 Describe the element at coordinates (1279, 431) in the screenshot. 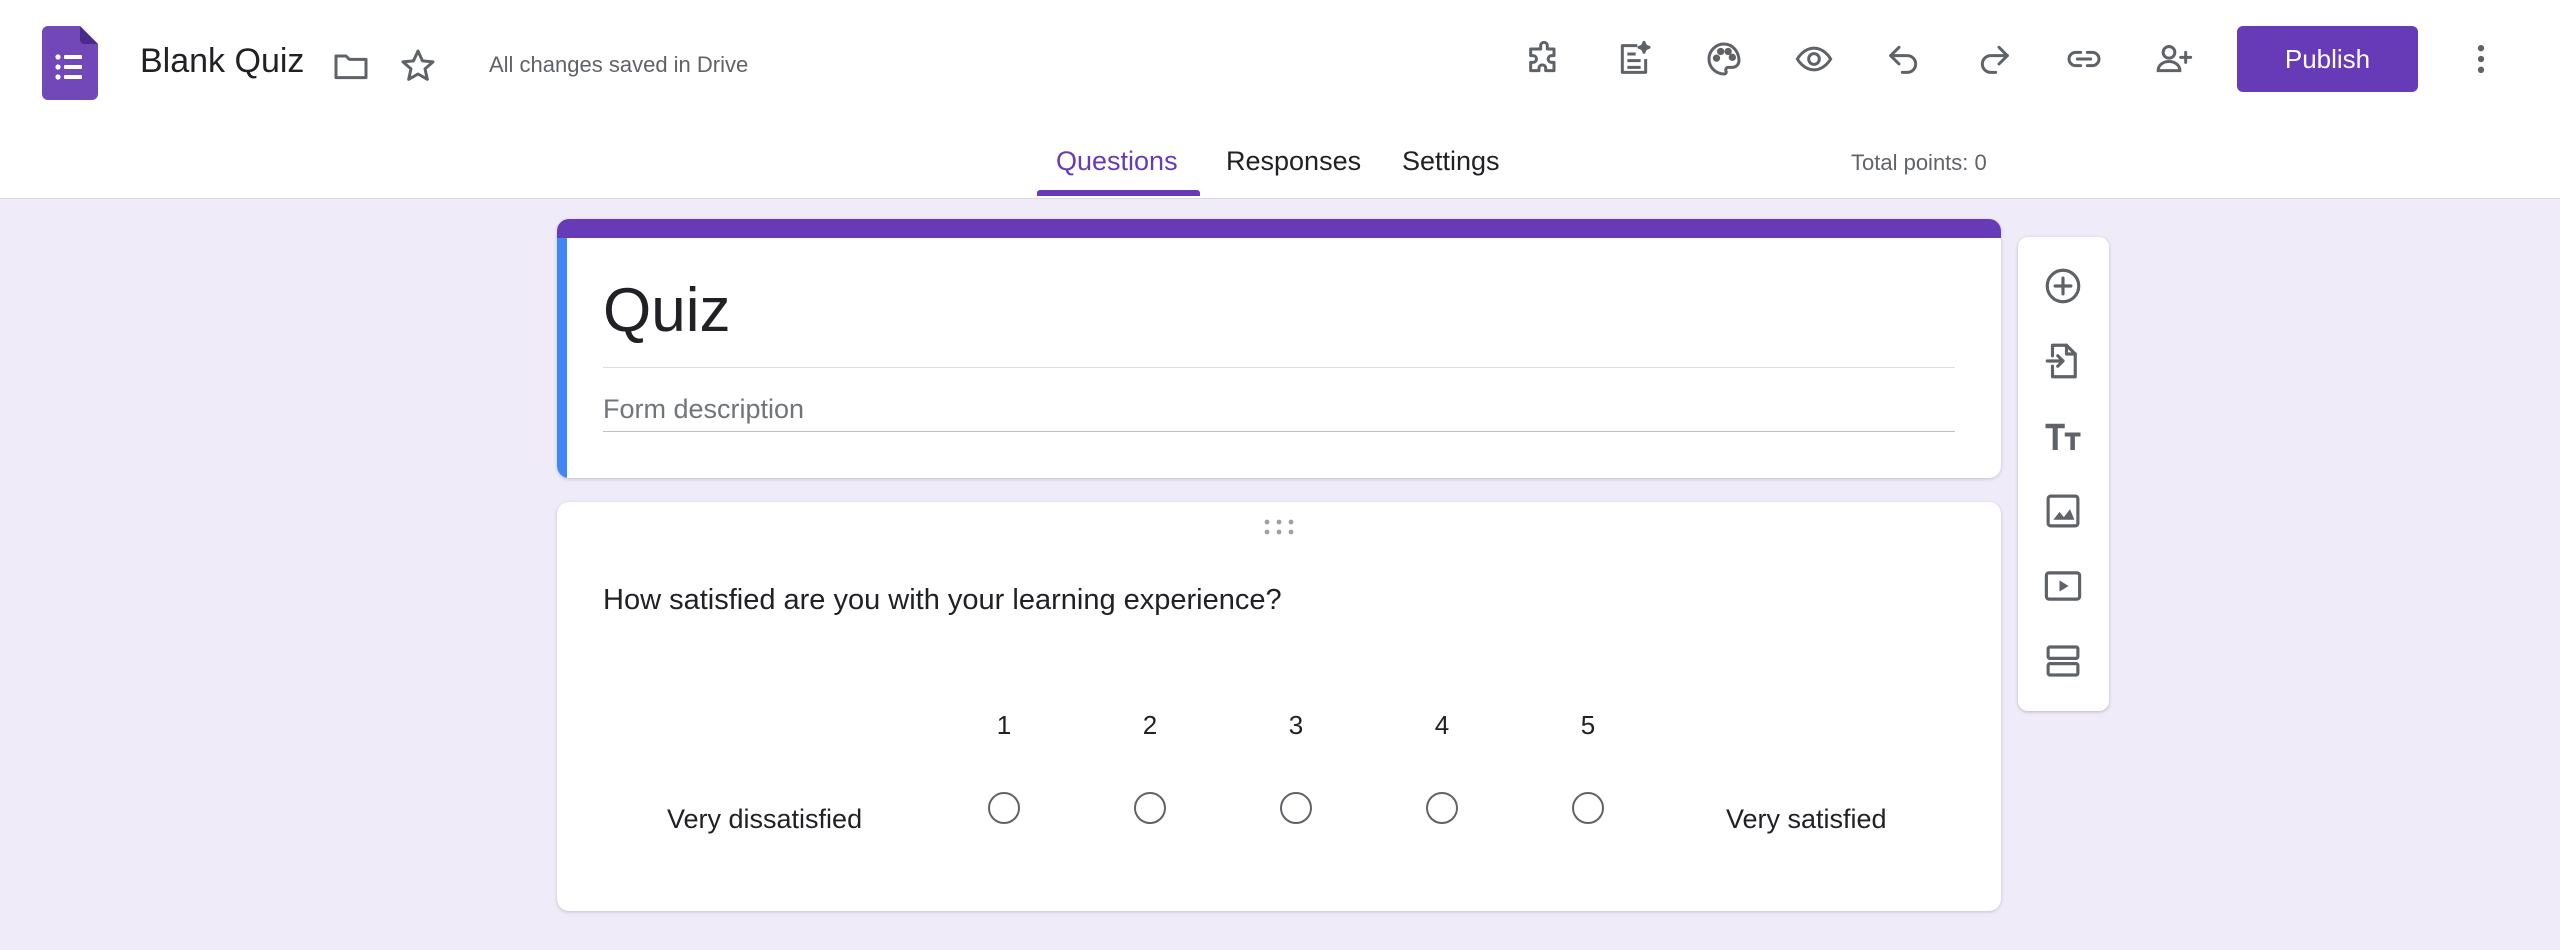

I see `description-underline` at that location.